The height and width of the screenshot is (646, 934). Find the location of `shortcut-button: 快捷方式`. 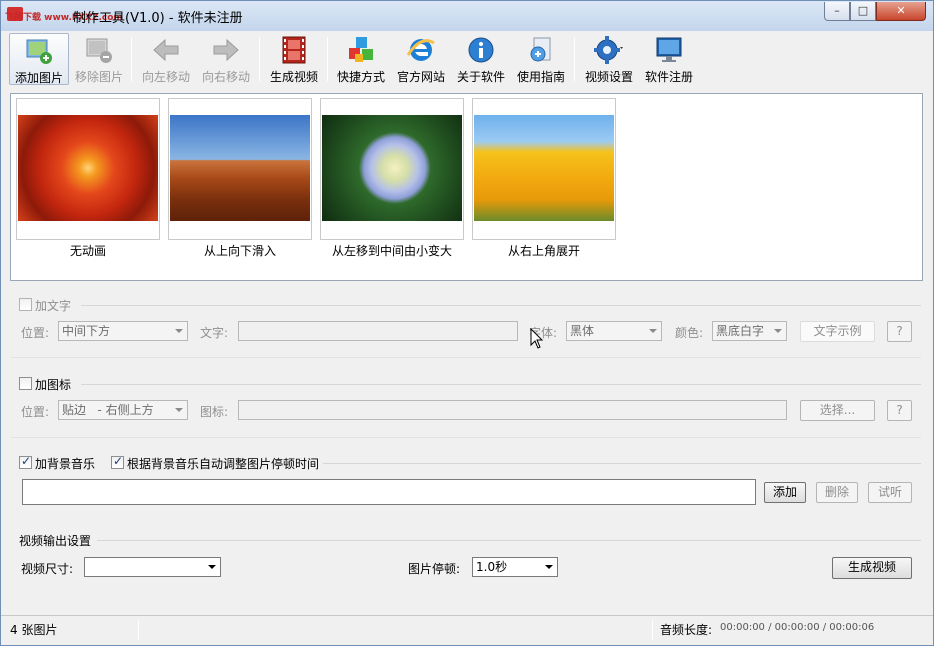

shortcut-button: 快捷方式 is located at coordinates (361, 59).